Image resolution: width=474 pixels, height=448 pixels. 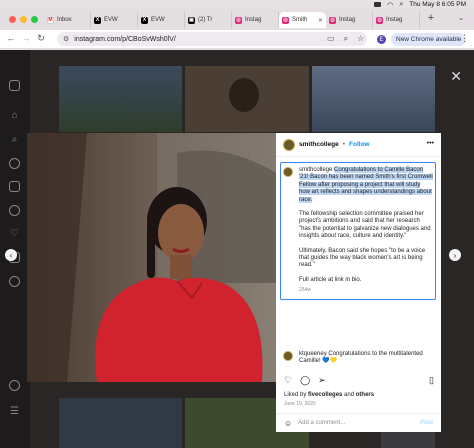 I want to click on minimize-window-button, so click(x=23, y=19).